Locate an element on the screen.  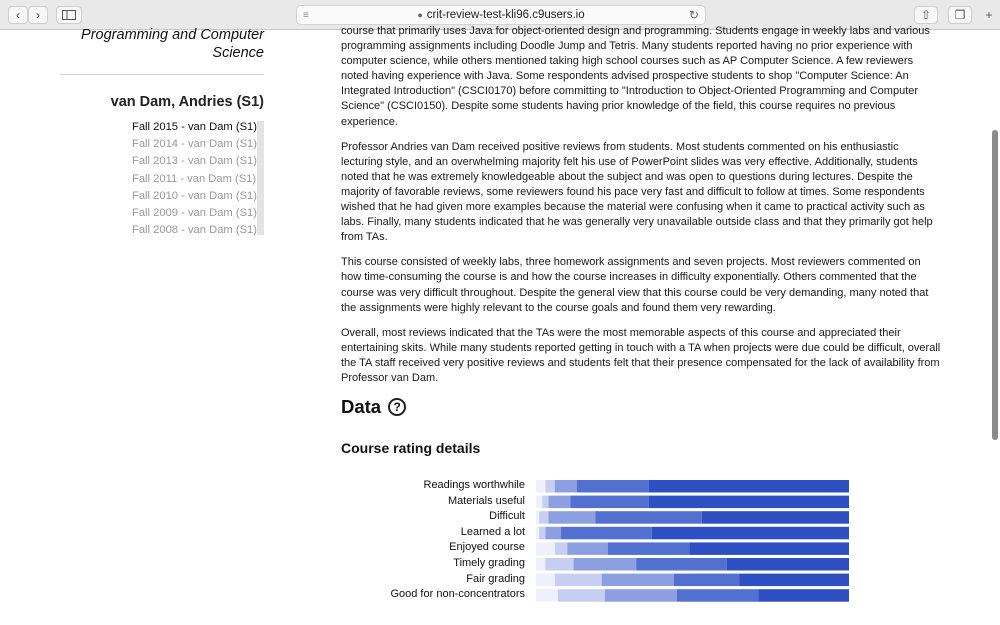
address-bar: ≡ ● crit-review-test-kli96.c9users.io ↻ is located at coordinates (501, 15).